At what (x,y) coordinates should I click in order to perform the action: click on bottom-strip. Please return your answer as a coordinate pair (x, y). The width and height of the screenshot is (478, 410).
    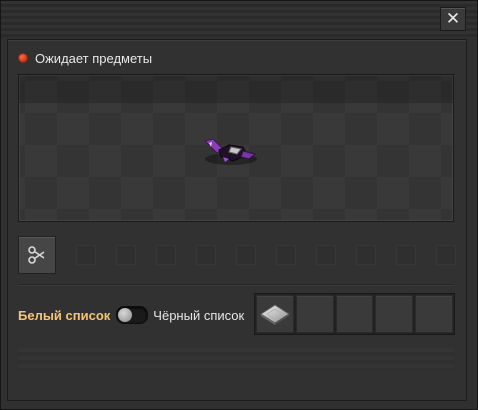
    Looking at the image, I should click on (236, 360).